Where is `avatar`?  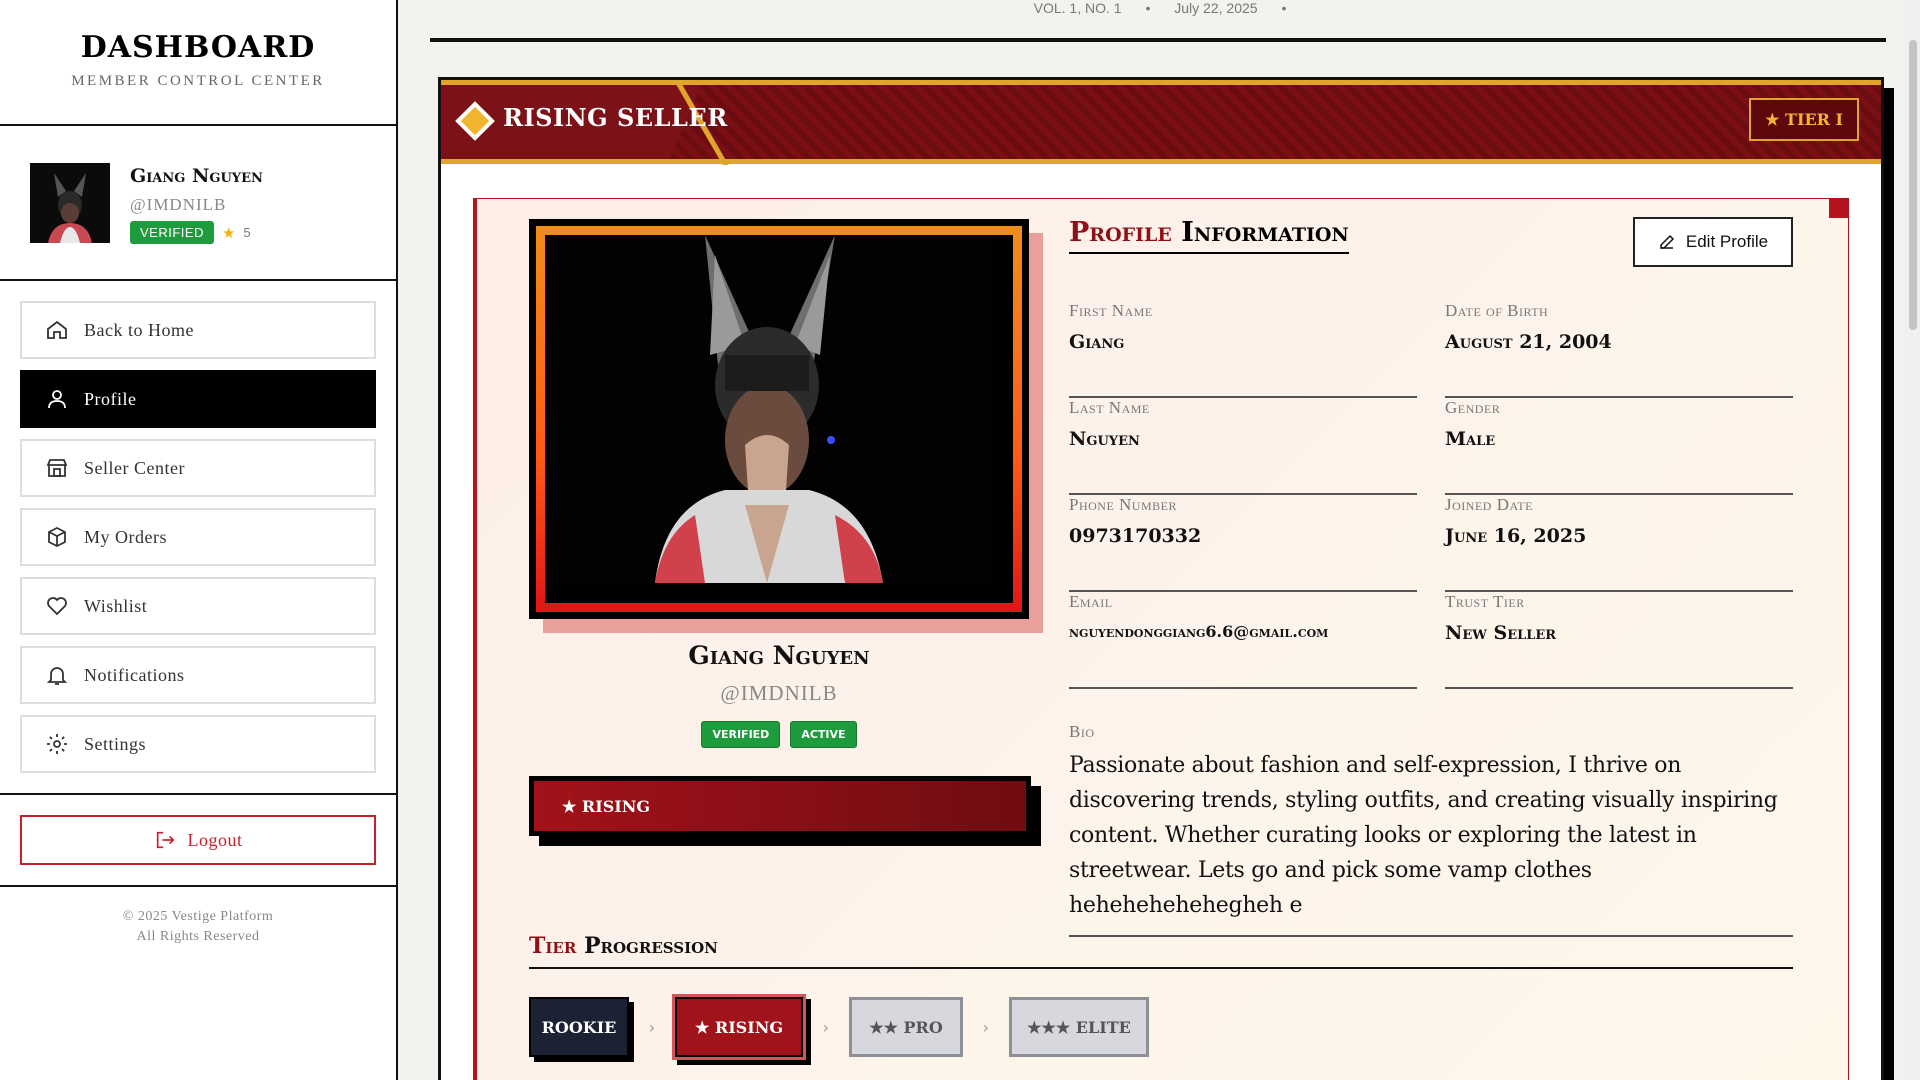
avatar is located at coordinates (70, 203).